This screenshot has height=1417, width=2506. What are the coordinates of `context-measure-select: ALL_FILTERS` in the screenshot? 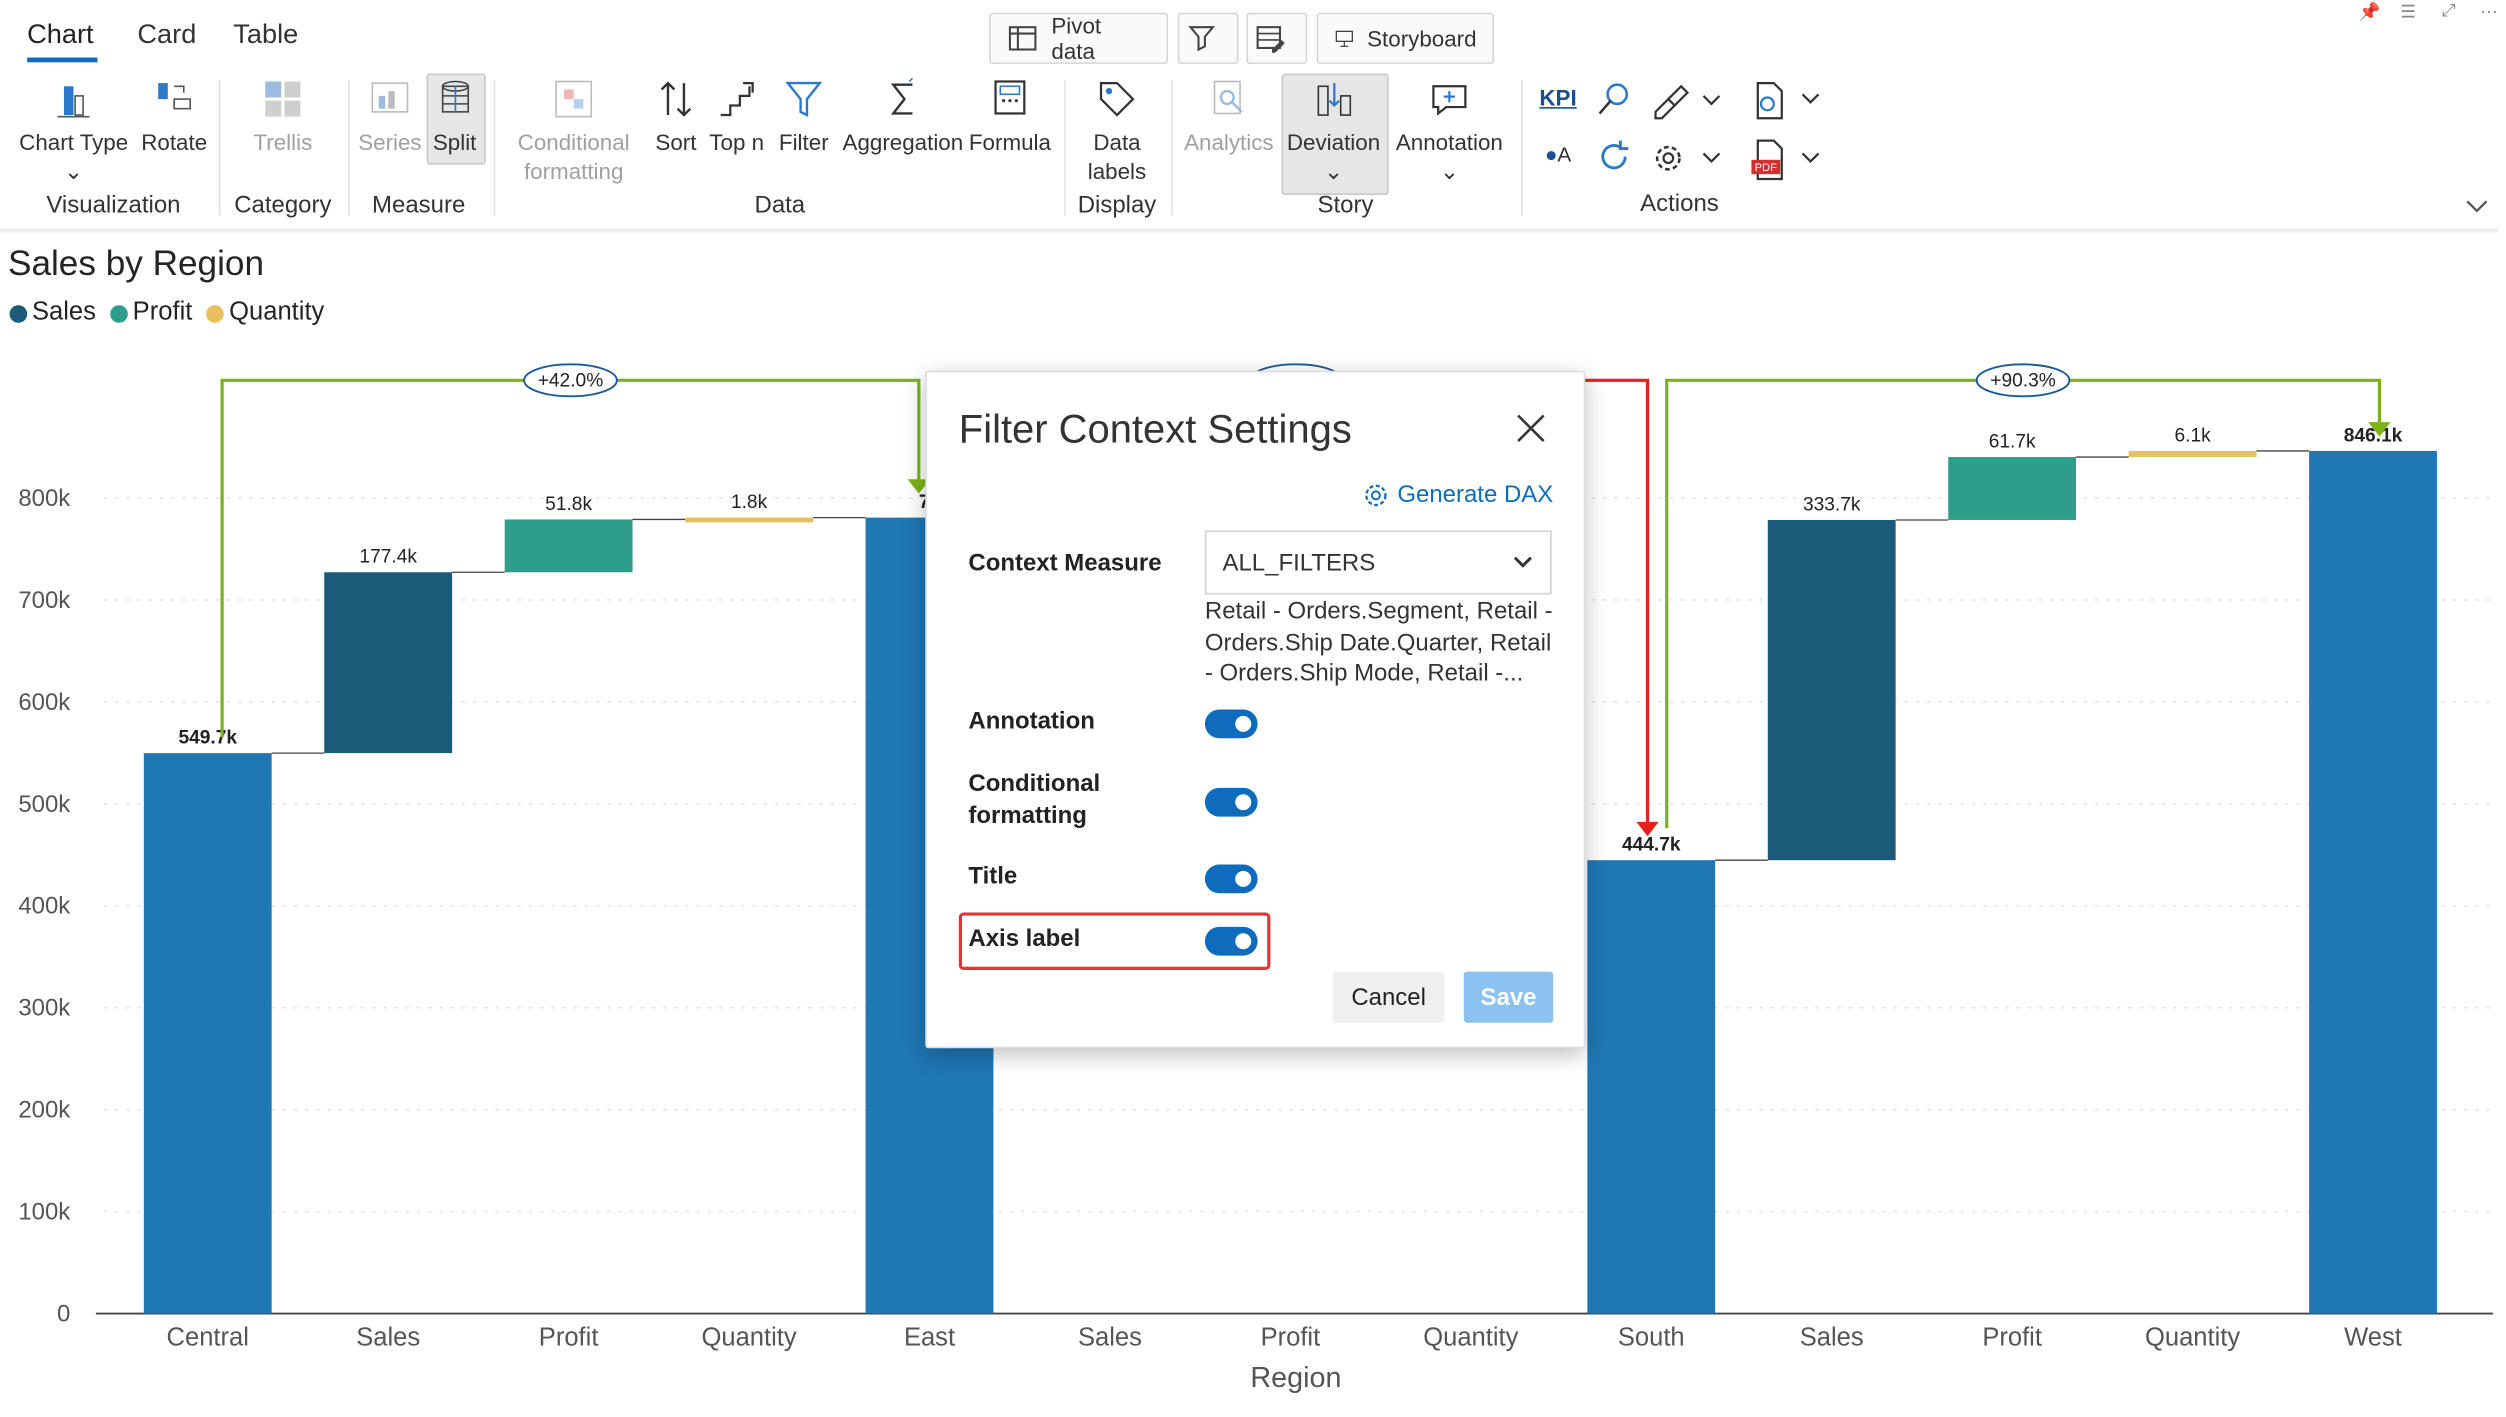 It's located at (1378, 562).